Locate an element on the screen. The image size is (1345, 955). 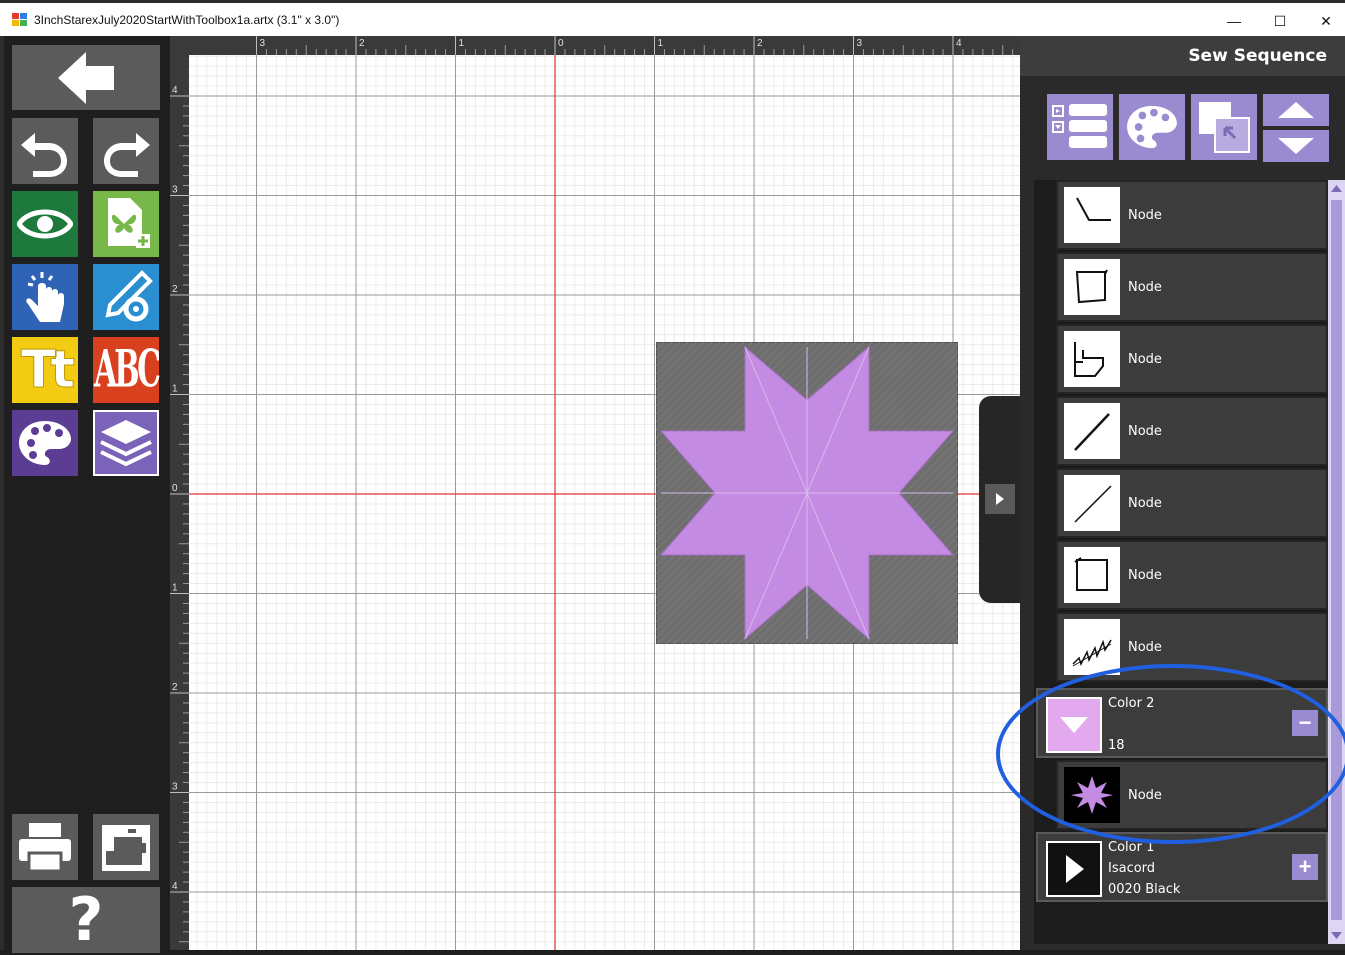
text-button: Tt is located at coordinates (45, 370).